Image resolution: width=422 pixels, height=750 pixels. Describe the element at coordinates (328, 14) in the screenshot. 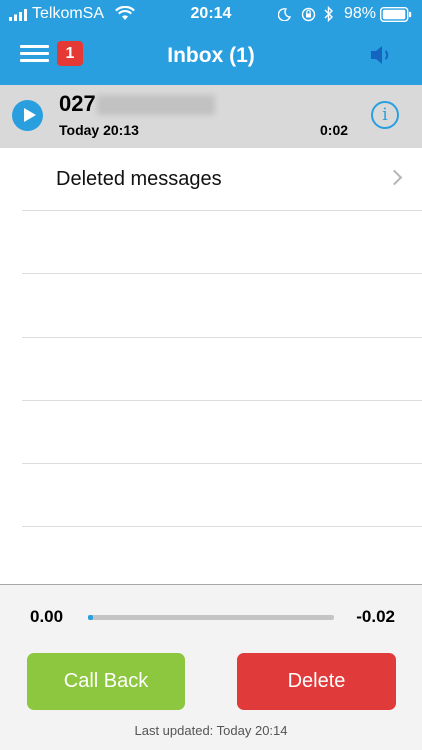

I see `bluetooth-icon` at that location.